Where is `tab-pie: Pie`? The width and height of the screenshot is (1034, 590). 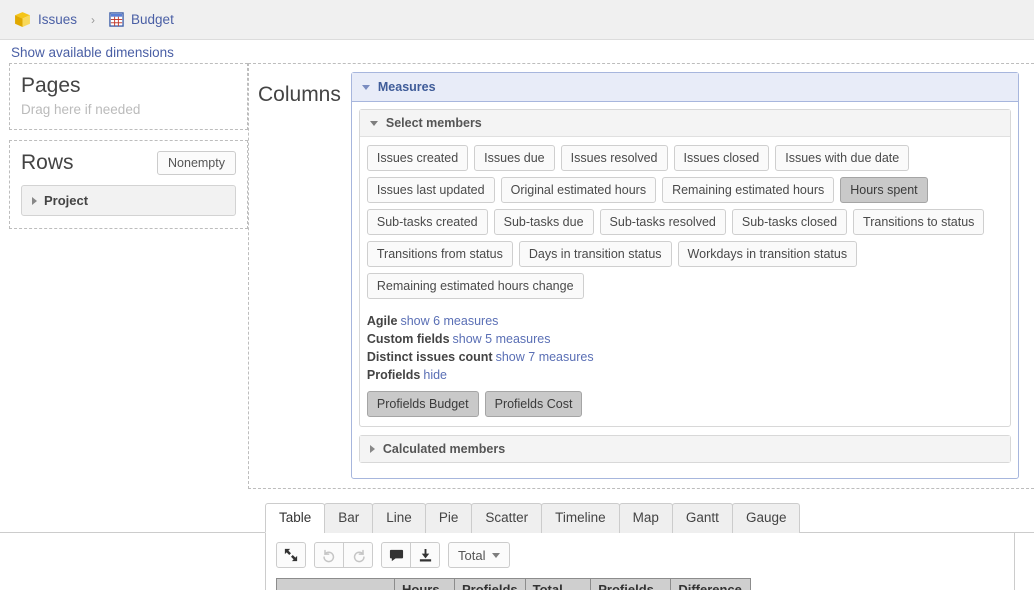
tab-pie: Pie is located at coordinates (448, 518).